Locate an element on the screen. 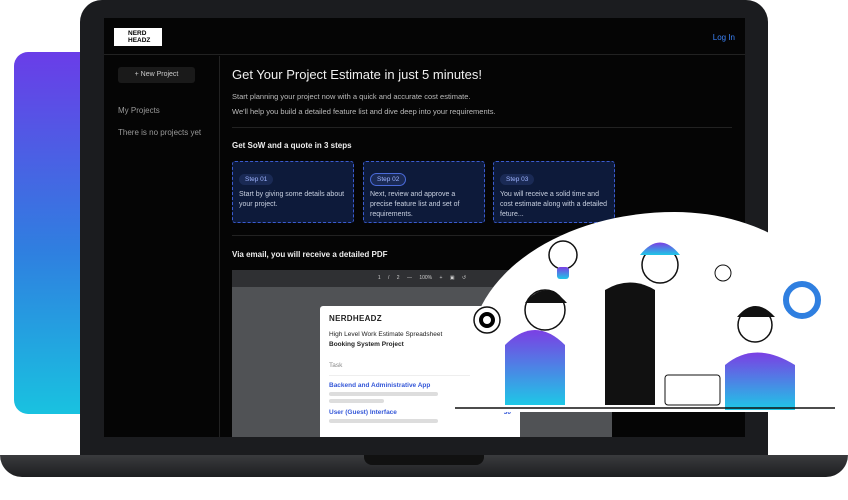 The image size is (848, 500). zoom-level: 100% is located at coordinates (425, 278).